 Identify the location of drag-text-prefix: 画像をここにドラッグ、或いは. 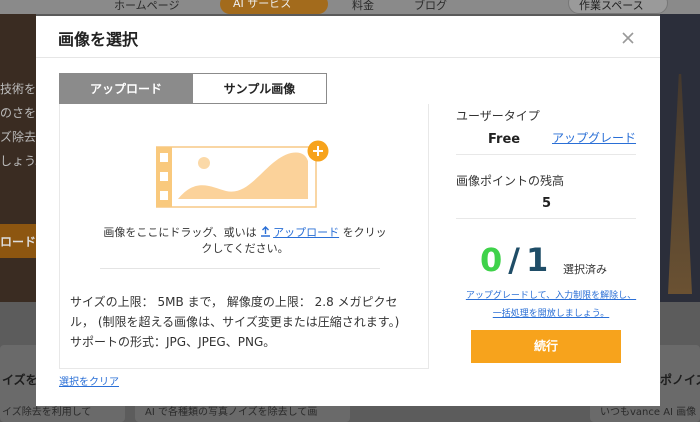
(180, 232).